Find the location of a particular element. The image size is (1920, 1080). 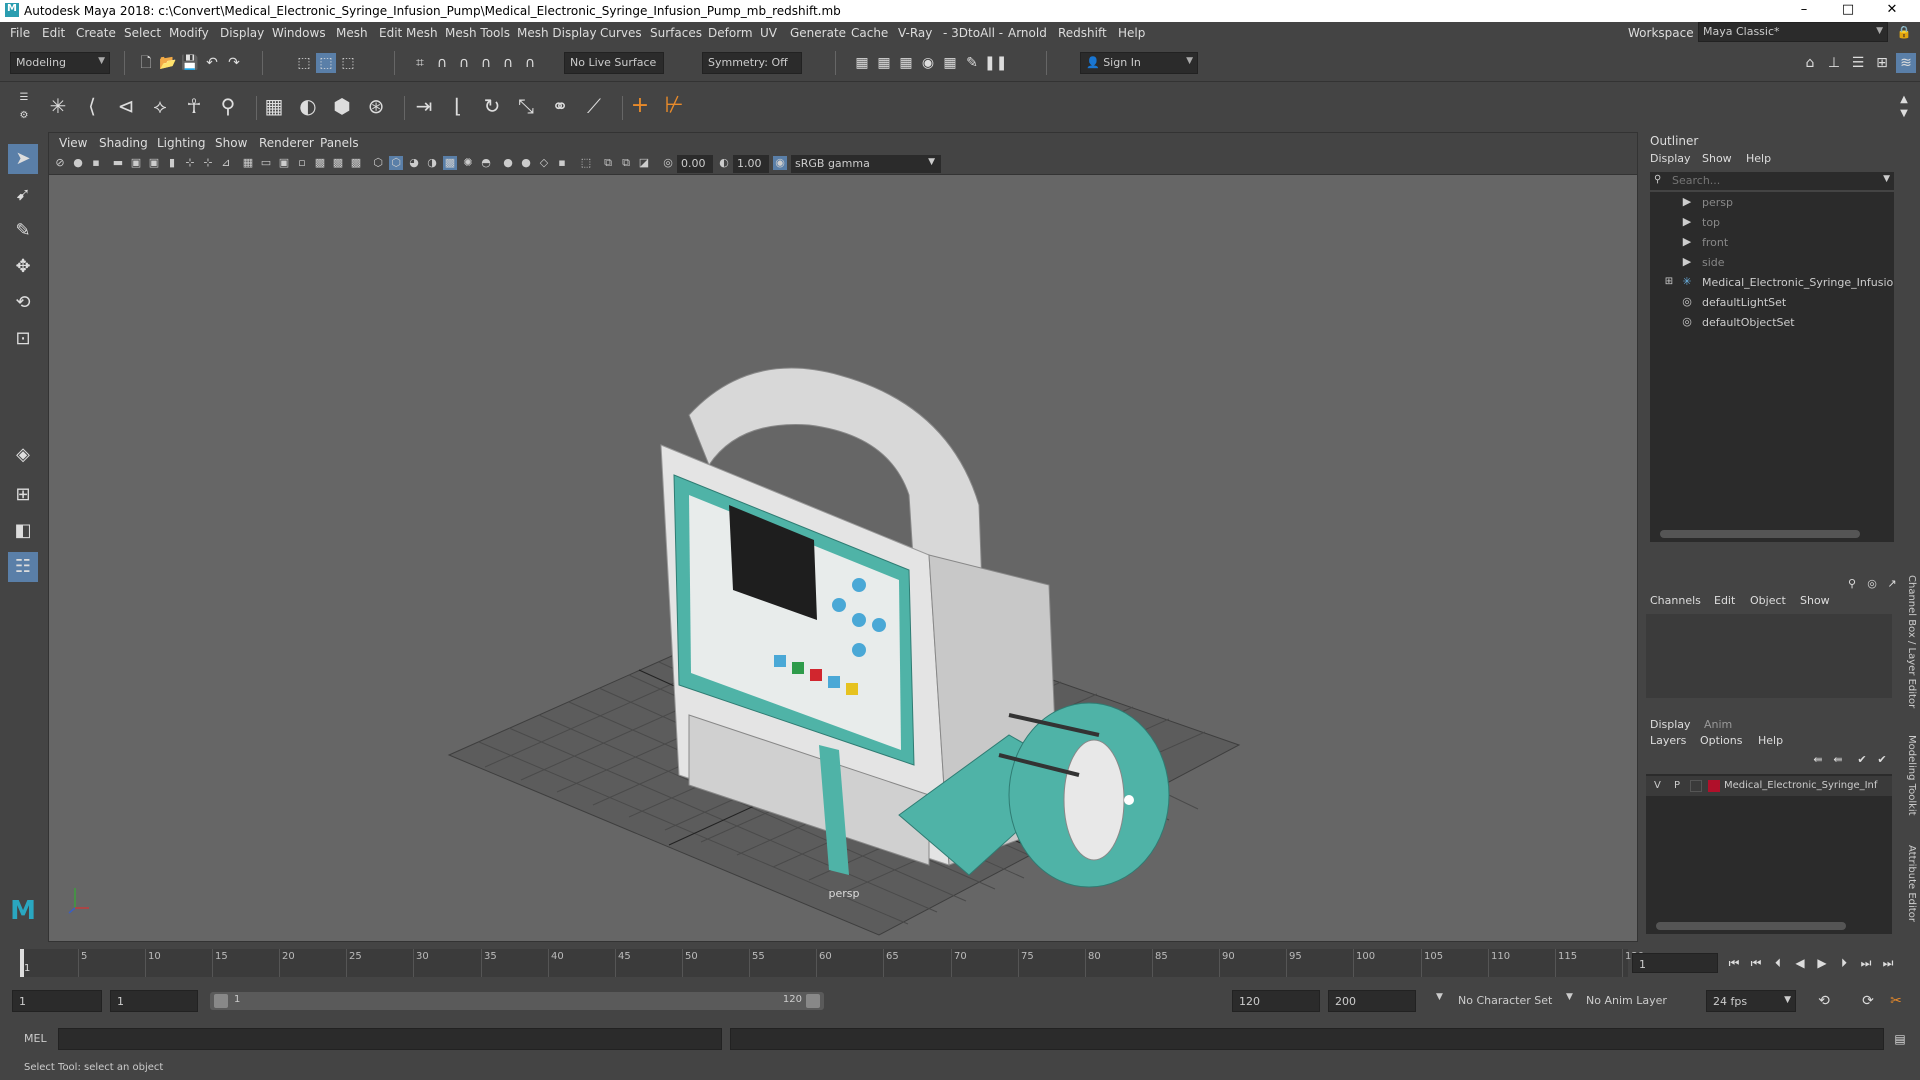

anti-aliasing-icon: ▩ is located at coordinates (450, 163).